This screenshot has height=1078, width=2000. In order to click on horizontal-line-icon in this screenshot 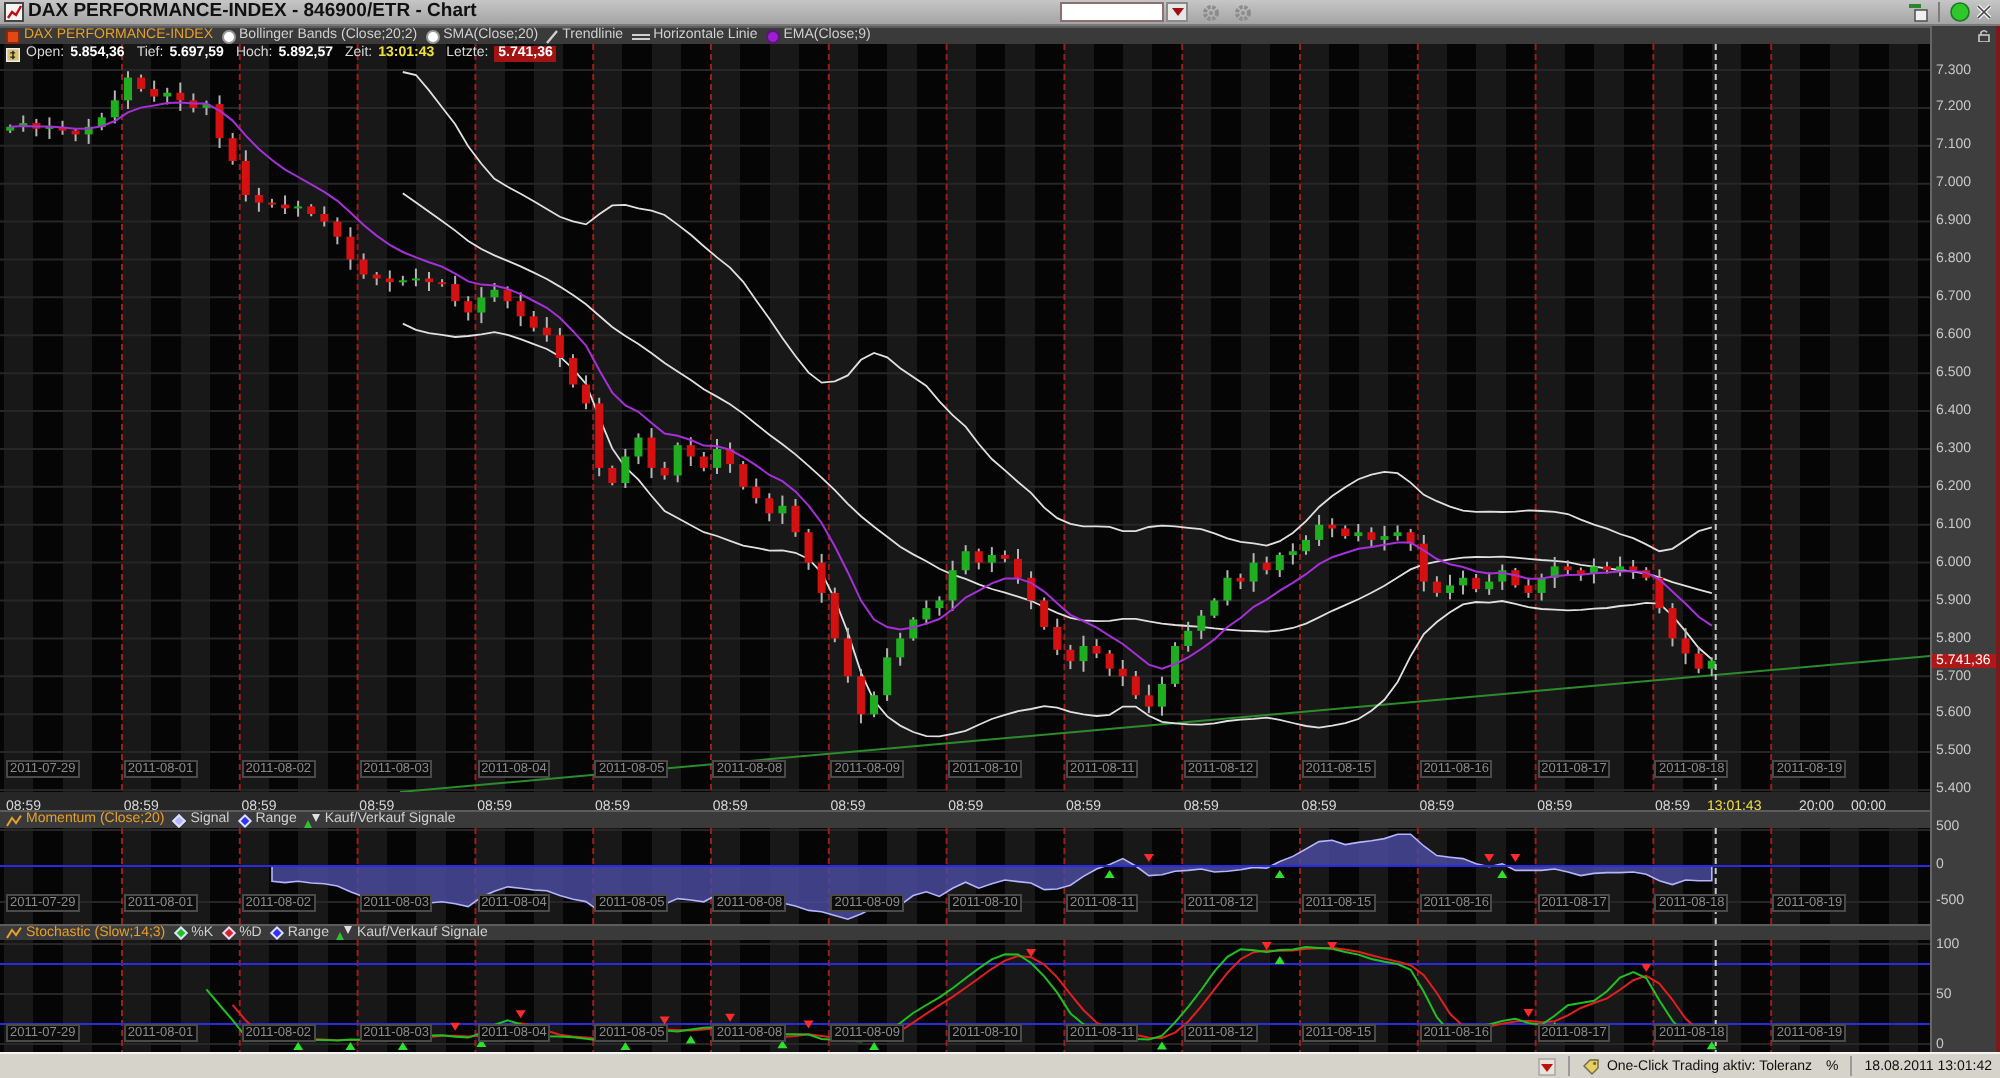, I will do `click(640, 36)`.